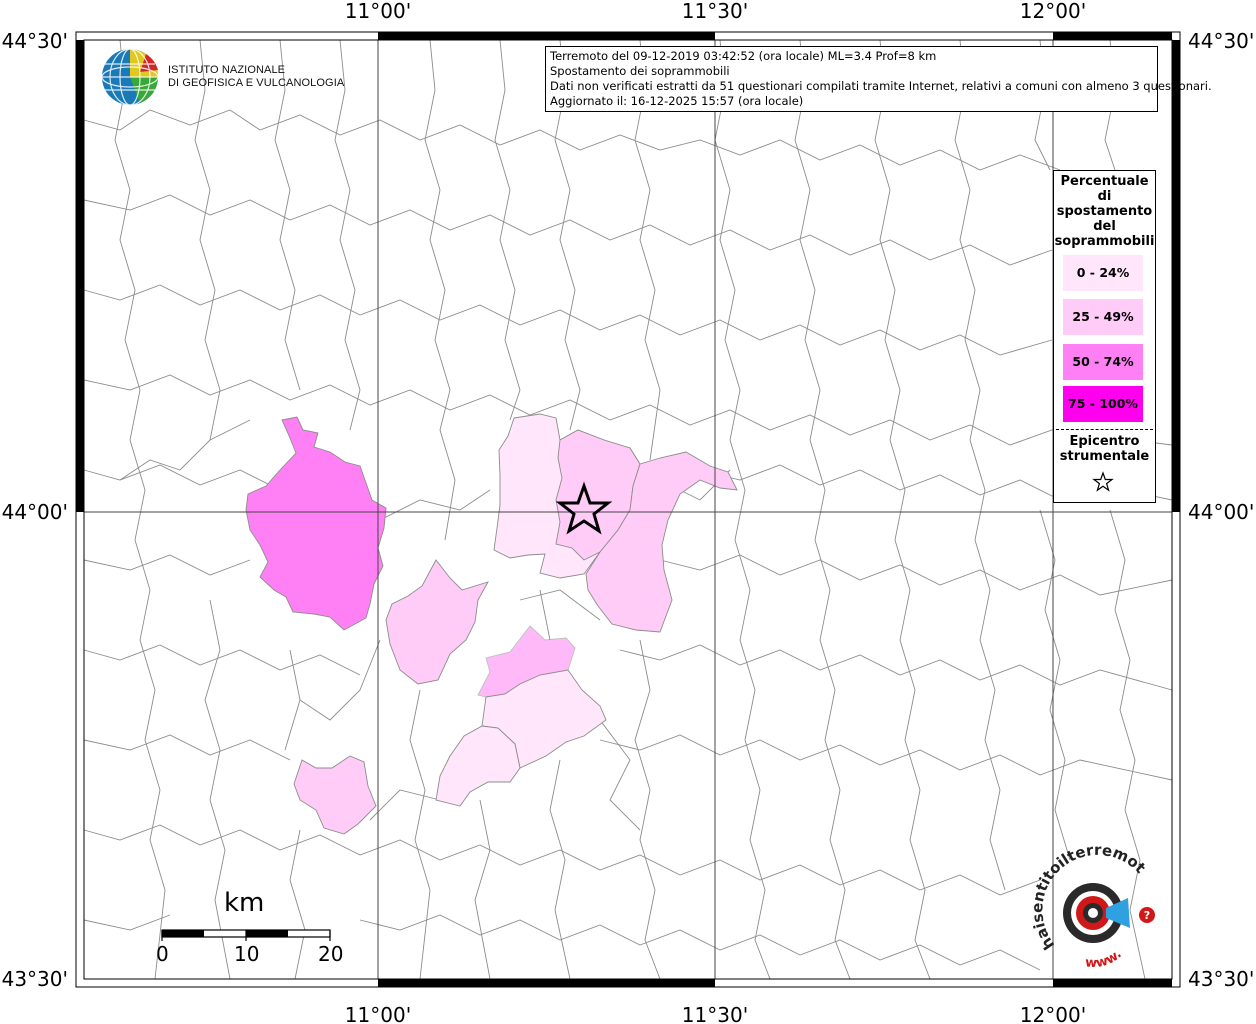 The image size is (1256, 1024). Describe the element at coordinates (715, 1013) in the screenshot. I see `bottom-tick-2: 11°30'` at that location.